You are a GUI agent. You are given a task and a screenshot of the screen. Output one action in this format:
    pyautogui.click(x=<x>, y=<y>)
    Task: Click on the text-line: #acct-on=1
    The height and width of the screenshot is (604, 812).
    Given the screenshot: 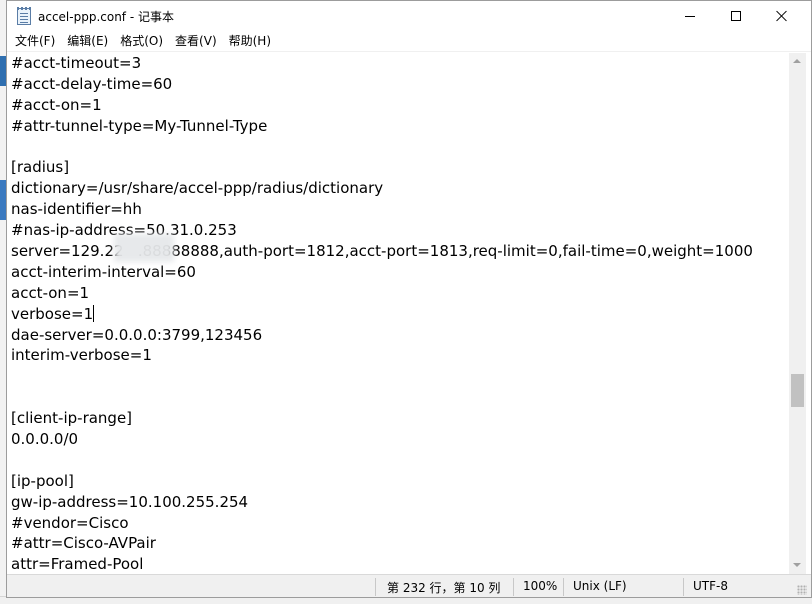 What is the action you would take?
    pyautogui.click(x=382, y=105)
    